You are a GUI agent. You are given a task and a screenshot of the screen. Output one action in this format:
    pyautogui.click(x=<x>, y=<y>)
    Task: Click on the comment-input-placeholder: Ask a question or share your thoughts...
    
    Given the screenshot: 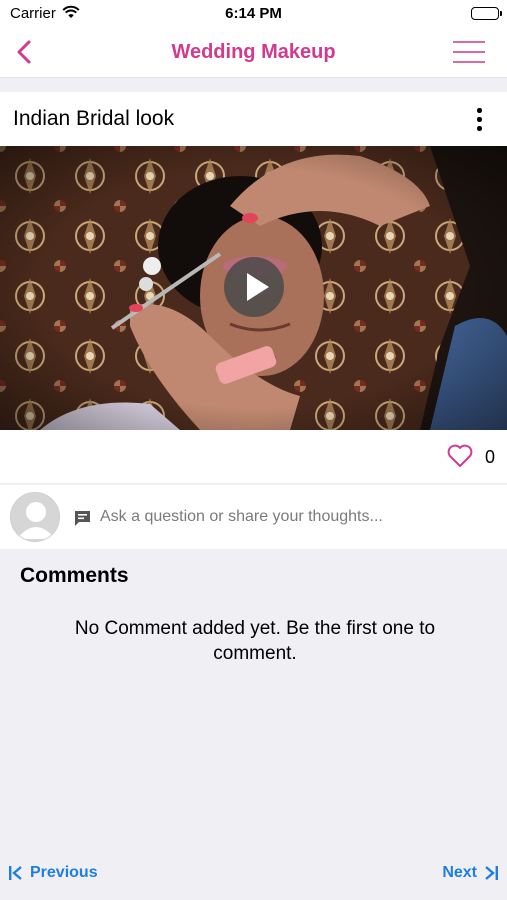 What is the action you would take?
    pyautogui.click(x=241, y=517)
    